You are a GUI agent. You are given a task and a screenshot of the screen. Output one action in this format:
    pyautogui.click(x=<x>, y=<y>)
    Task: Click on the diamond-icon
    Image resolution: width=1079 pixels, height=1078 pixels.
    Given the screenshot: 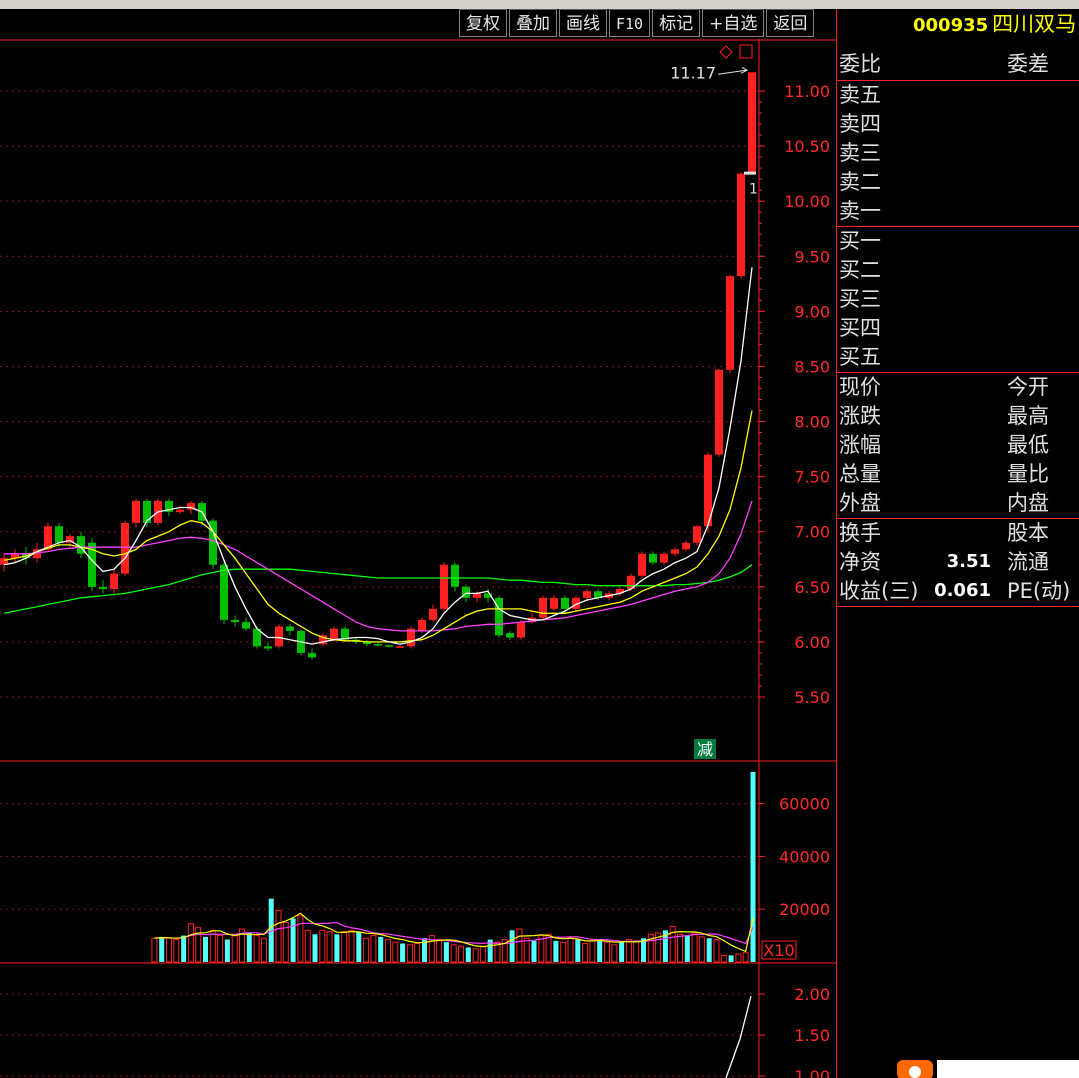 What is the action you would take?
    pyautogui.click(x=726, y=52)
    